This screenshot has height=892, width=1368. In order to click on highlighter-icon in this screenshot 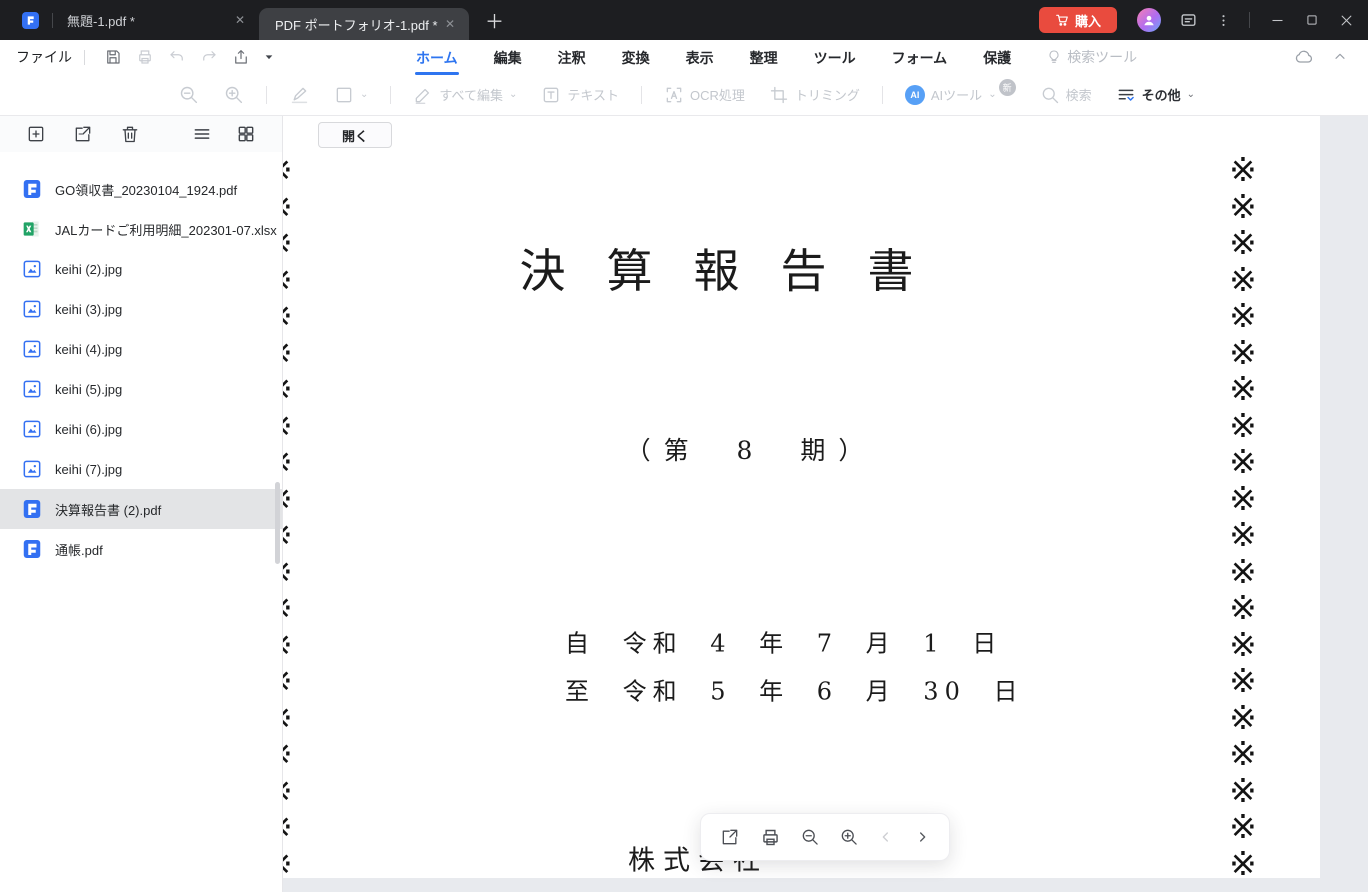, I will do `click(299, 94)`.